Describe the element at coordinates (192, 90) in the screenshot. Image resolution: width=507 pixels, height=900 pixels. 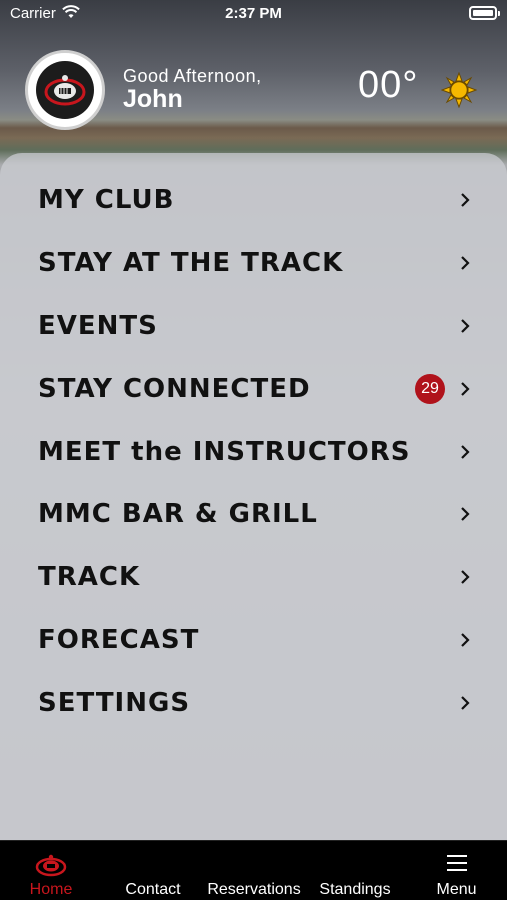
I see `greeting: Good Afternoon, John` at that location.